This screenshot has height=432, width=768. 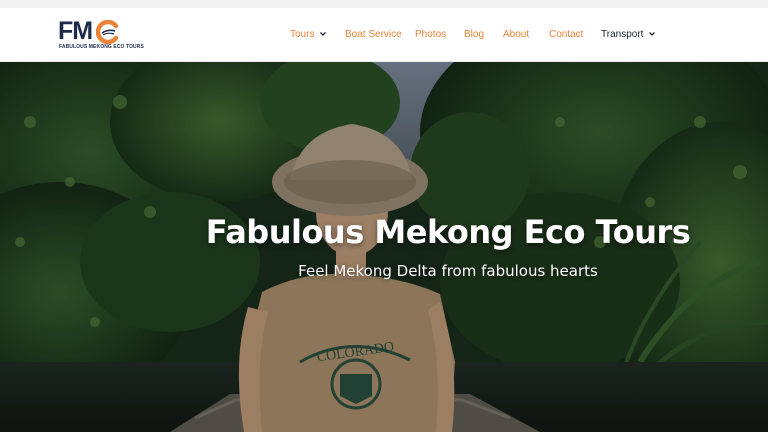 I want to click on nav-about: About, so click(x=516, y=35).